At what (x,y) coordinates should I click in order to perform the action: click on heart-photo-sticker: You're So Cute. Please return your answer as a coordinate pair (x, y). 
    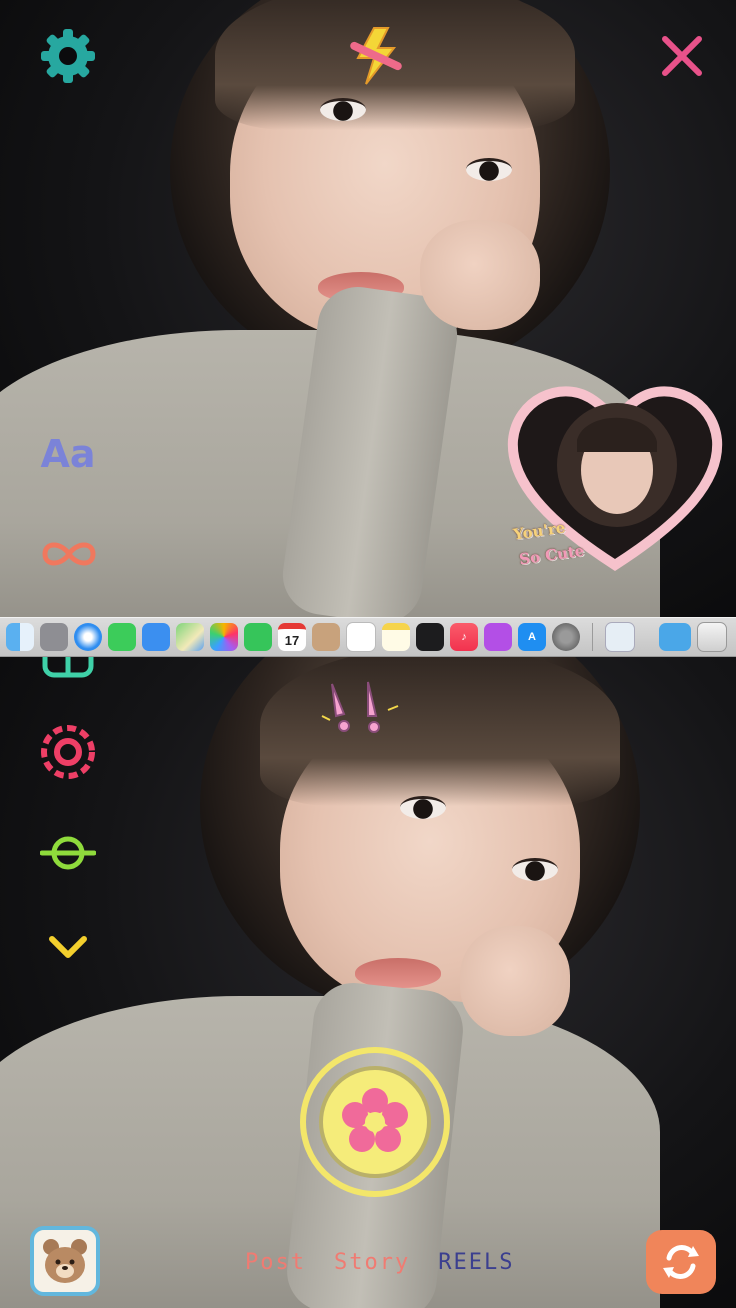
    Looking at the image, I should click on (615, 475).